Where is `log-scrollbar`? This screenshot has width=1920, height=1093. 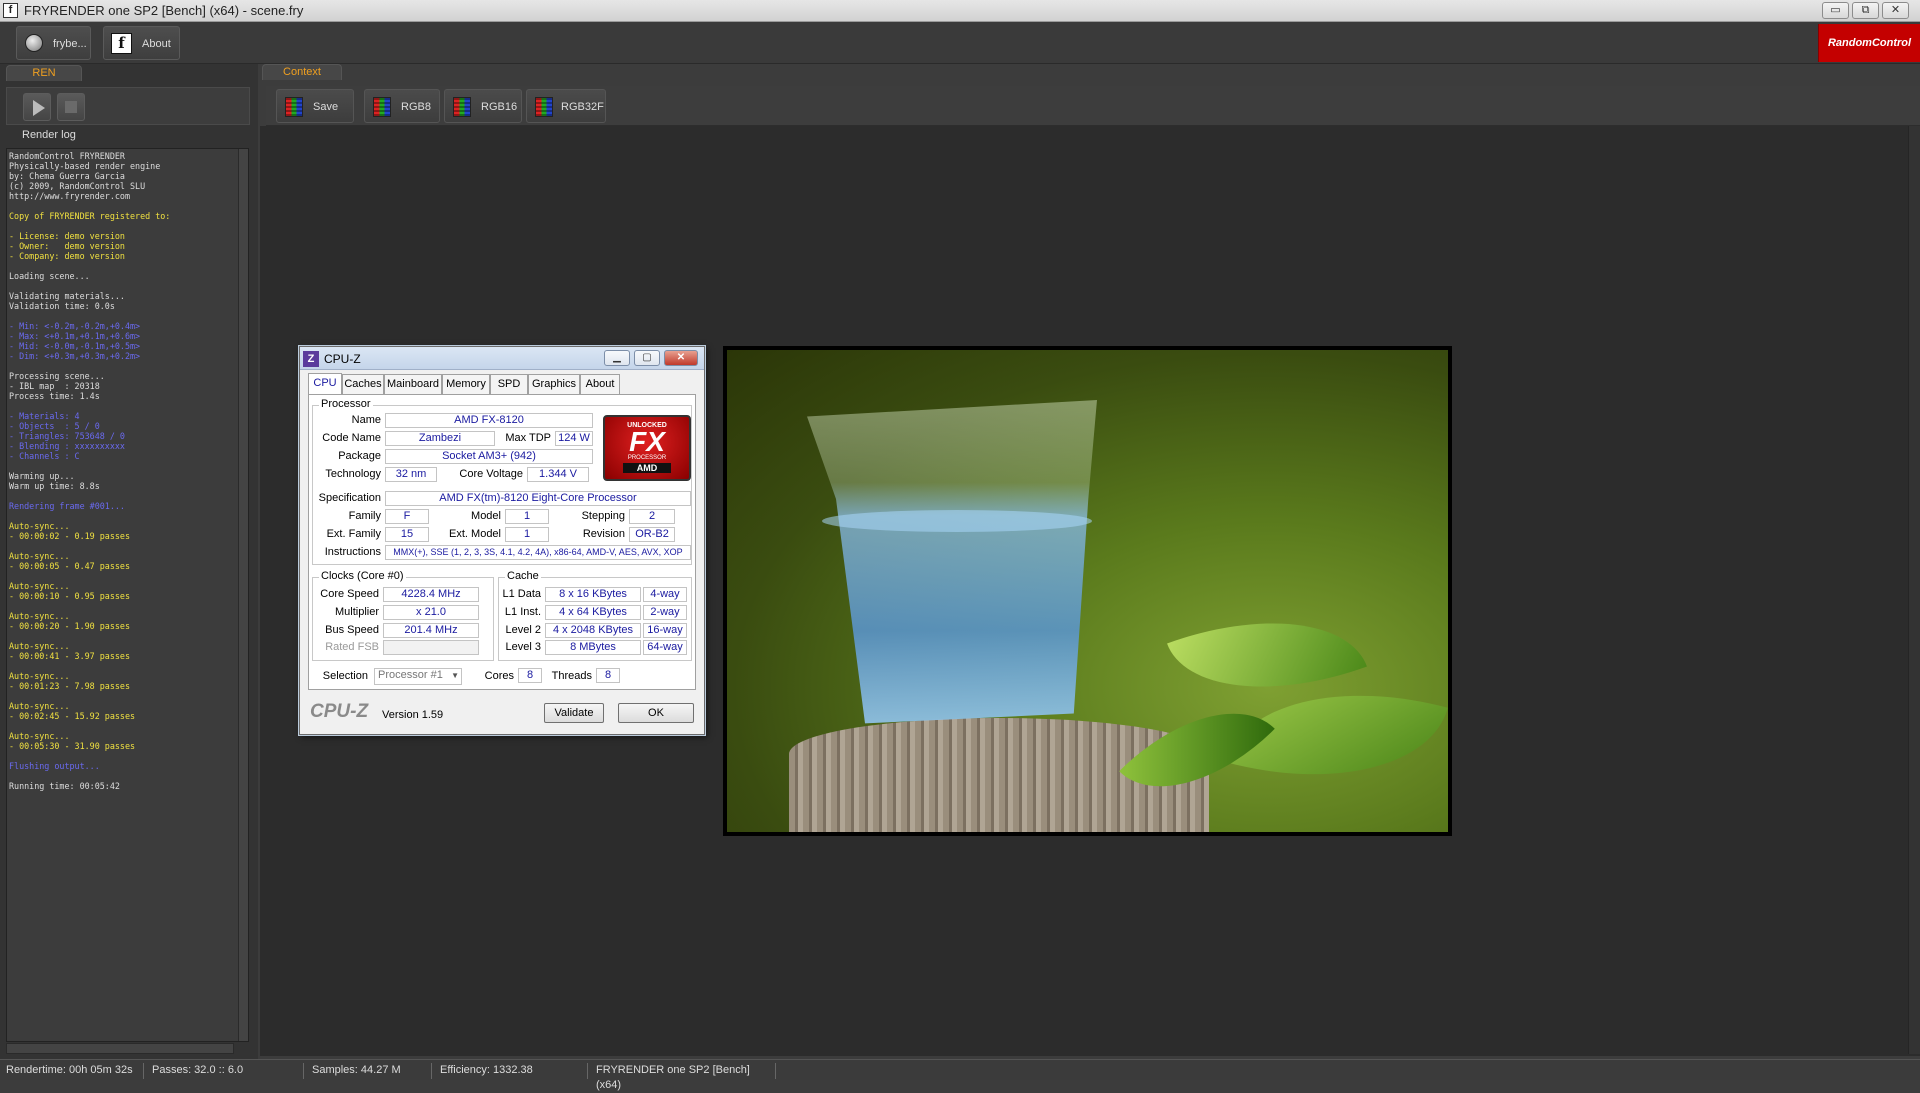 log-scrollbar is located at coordinates (243, 595).